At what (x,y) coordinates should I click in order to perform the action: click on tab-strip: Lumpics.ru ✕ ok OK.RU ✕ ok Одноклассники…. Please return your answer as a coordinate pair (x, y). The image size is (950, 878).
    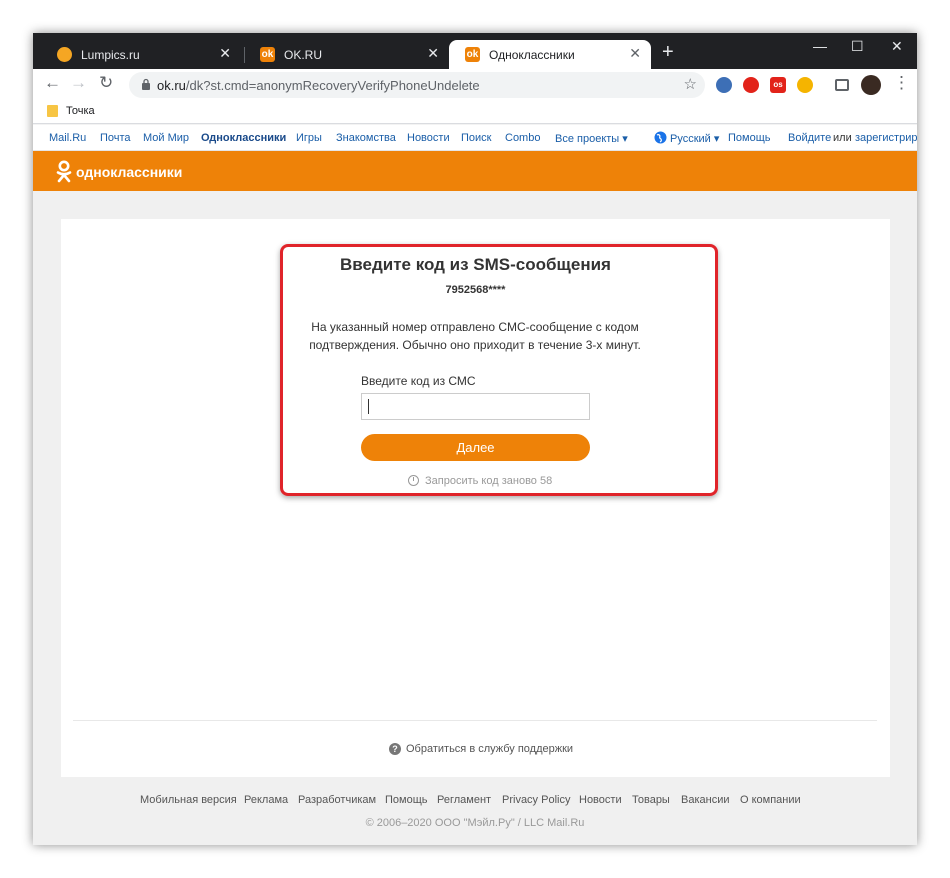
    Looking at the image, I should click on (475, 51).